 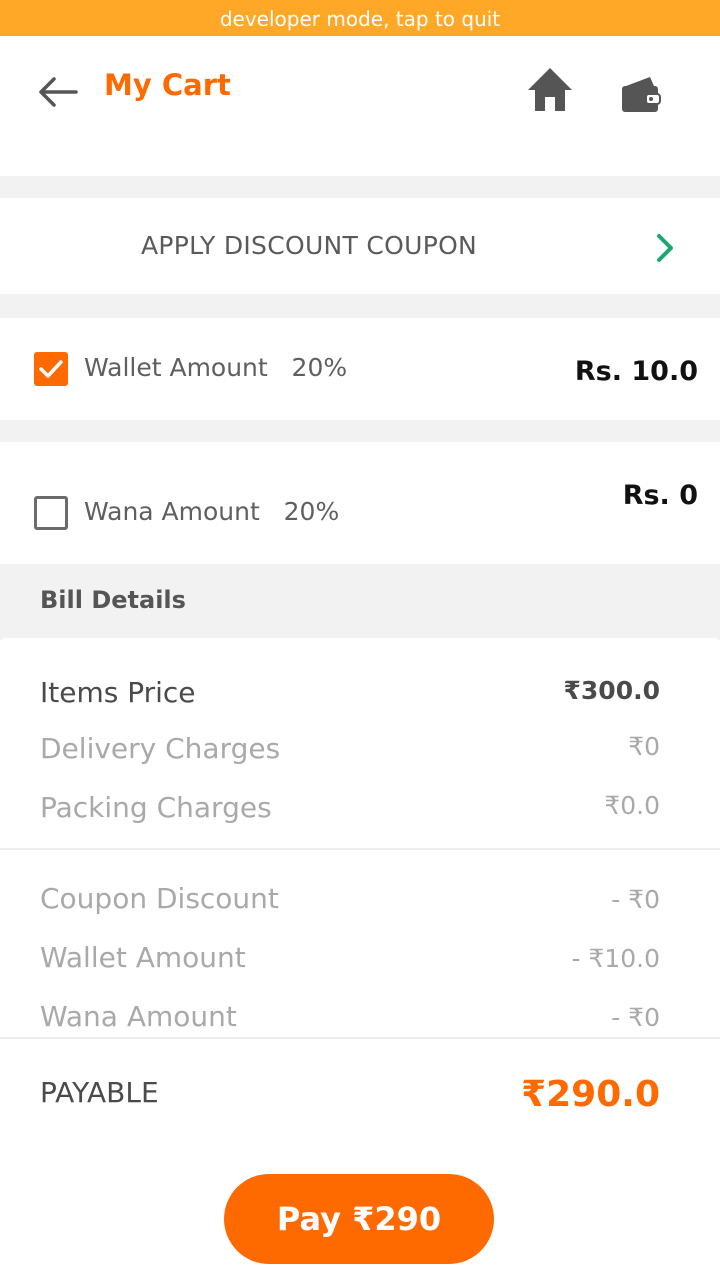 What do you see at coordinates (665, 248) in the screenshot?
I see `chevron-right-icon` at bounding box center [665, 248].